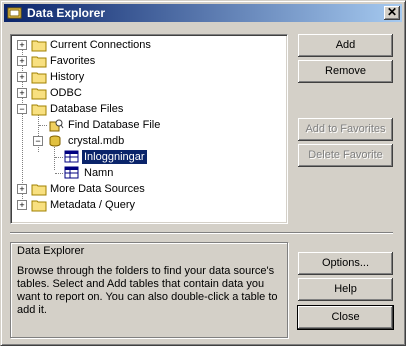  Describe the element at coordinates (51, 251) in the screenshot. I see `info-title: Data Explorer` at that location.